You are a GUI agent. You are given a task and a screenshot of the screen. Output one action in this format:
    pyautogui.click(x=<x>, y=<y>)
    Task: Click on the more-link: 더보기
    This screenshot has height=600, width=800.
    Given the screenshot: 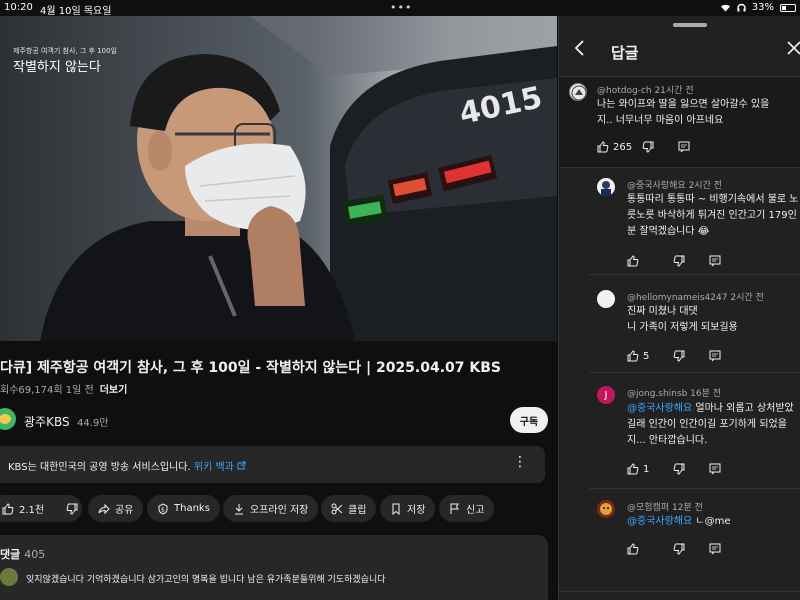 What is the action you would take?
    pyautogui.click(x=114, y=390)
    